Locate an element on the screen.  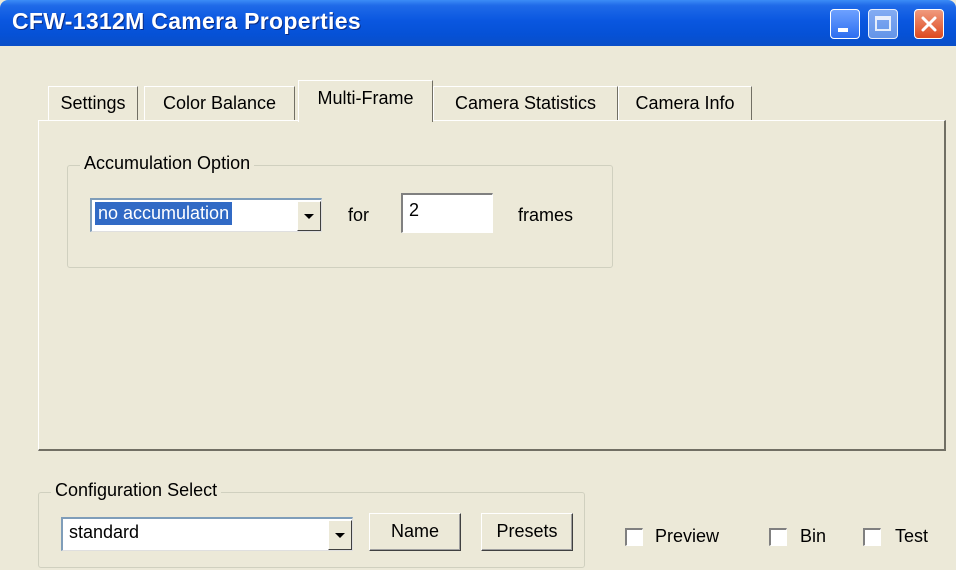
bin-checkbox is located at coordinates (778, 537).